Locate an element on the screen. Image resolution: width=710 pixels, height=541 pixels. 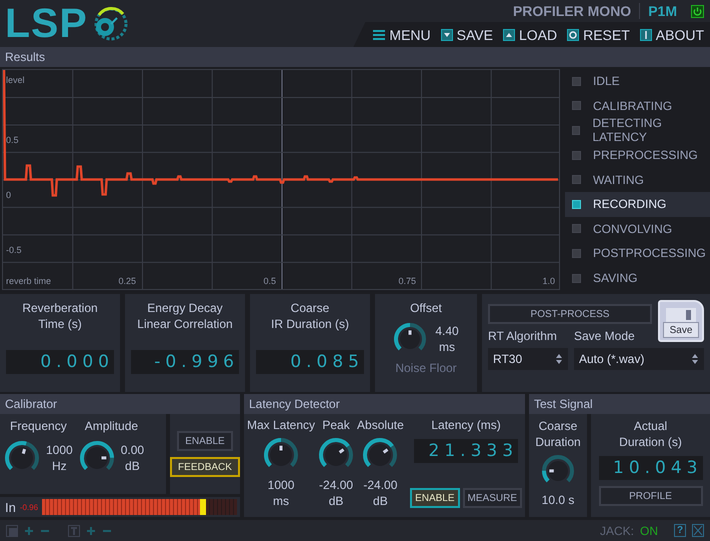
field-label: RT Algorithm is located at coordinates (523, 336).